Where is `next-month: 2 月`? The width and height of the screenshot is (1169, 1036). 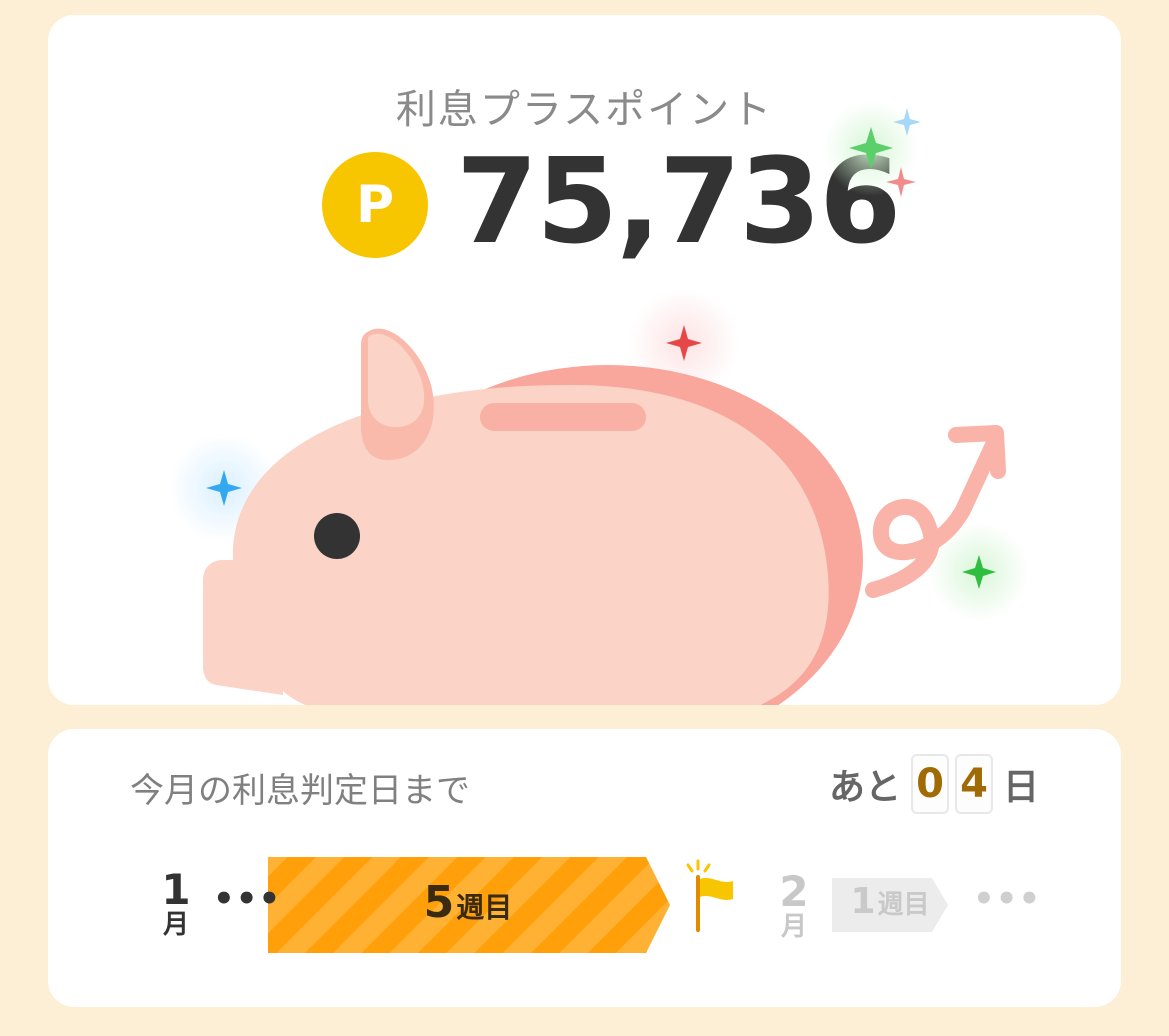
next-month: 2 月 is located at coordinates (794, 906).